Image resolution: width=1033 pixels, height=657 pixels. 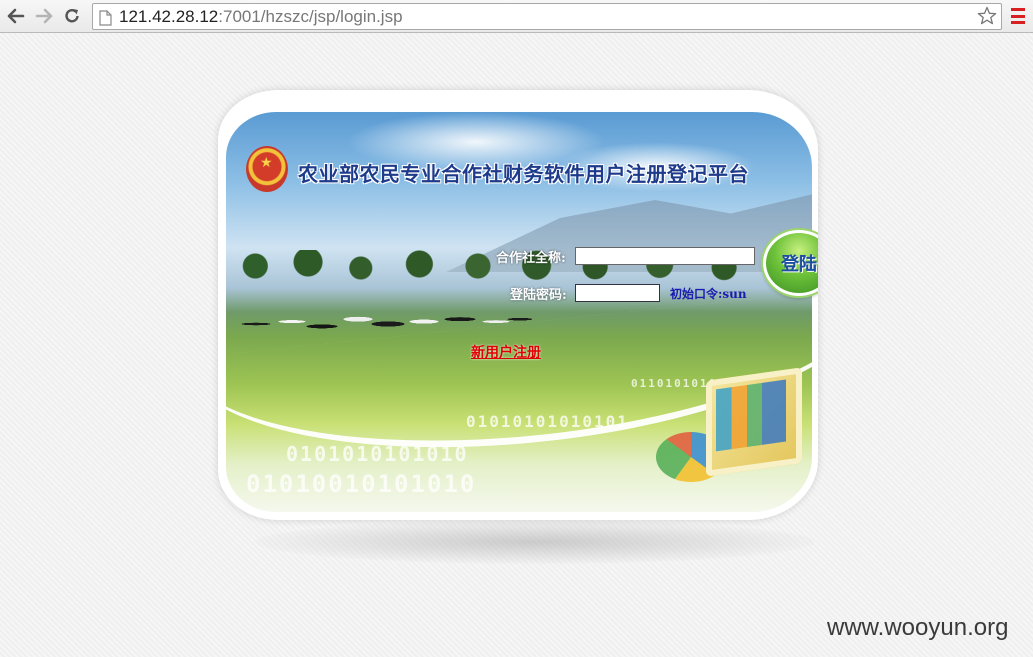 I want to click on star-icon, so click(x=987, y=19).